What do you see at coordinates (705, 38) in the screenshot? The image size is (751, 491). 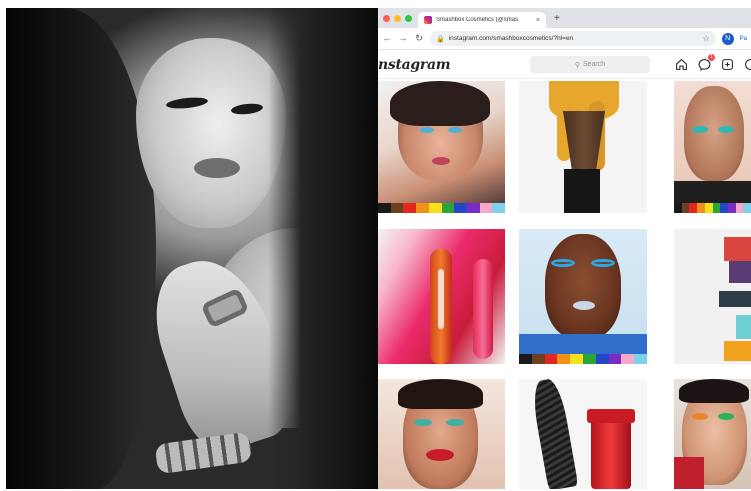 I see `bookmark-star-icon: ☆` at bounding box center [705, 38].